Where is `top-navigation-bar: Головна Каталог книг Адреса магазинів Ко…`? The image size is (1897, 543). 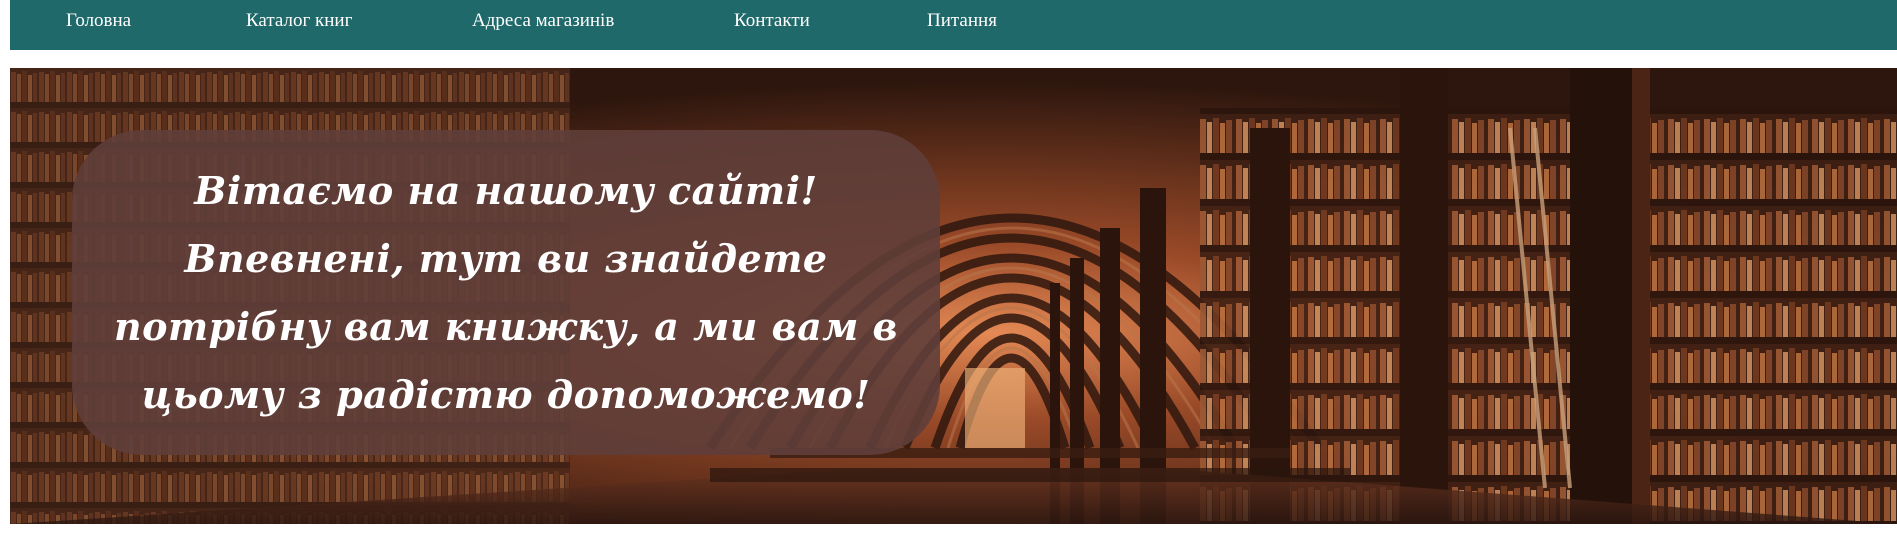
top-navigation-bar: Головна Каталог книг Адреса магазинів Ко… is located at coordinates (953, 25).